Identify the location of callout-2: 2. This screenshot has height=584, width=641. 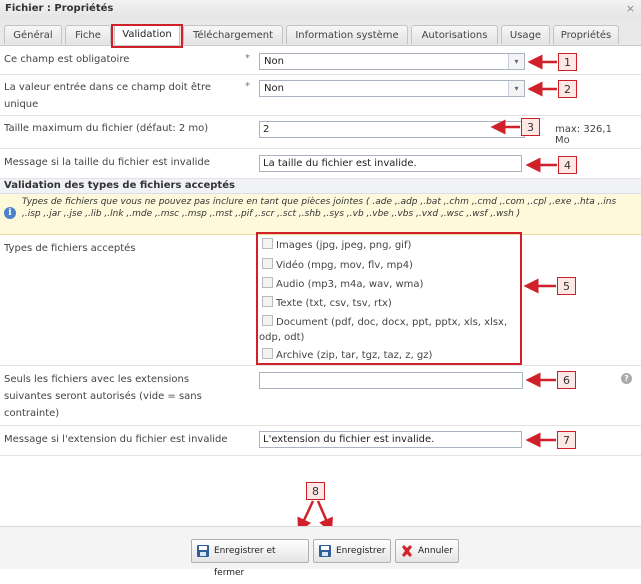
(567, 89).